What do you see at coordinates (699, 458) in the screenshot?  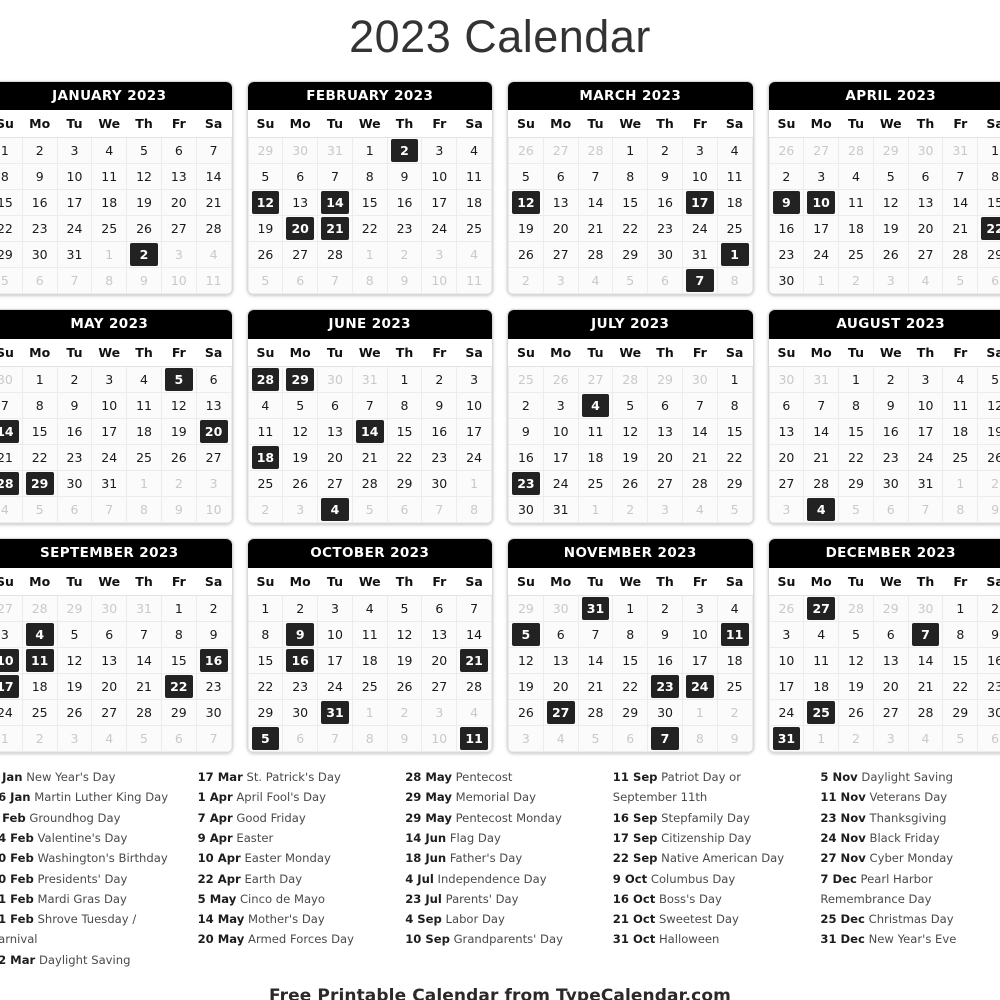 I see `day-cell: 21` at bounding box center [699, 458].